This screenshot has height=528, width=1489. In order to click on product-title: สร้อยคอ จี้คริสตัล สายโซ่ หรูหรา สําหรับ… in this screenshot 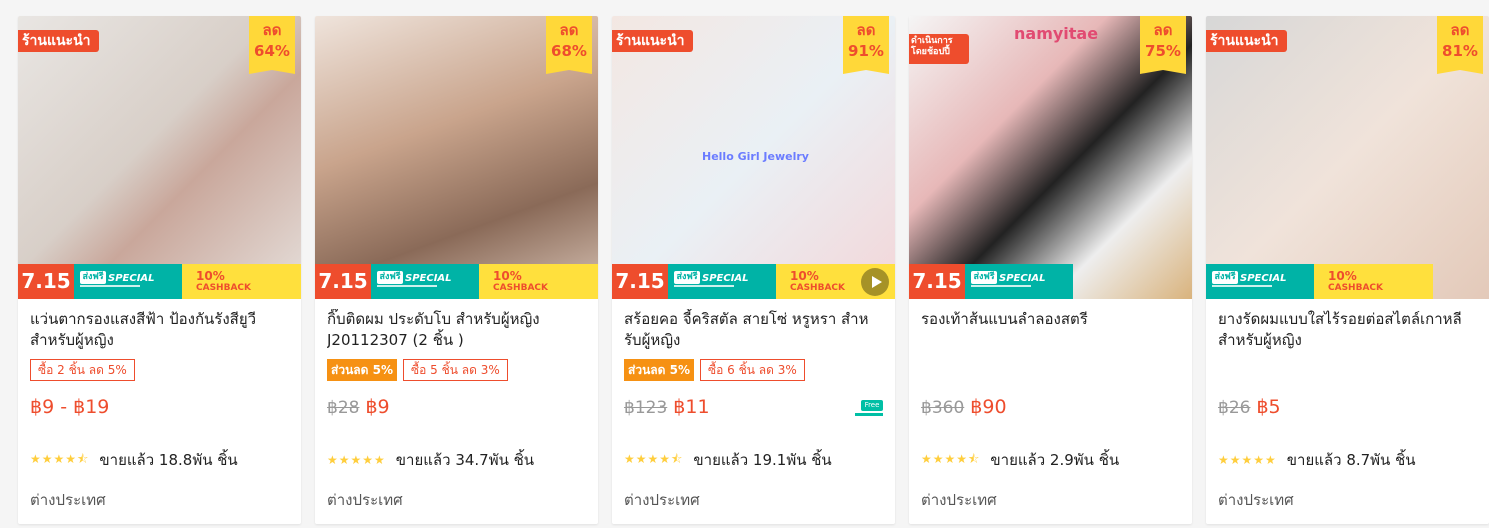, I will do `click(755, 330)`.